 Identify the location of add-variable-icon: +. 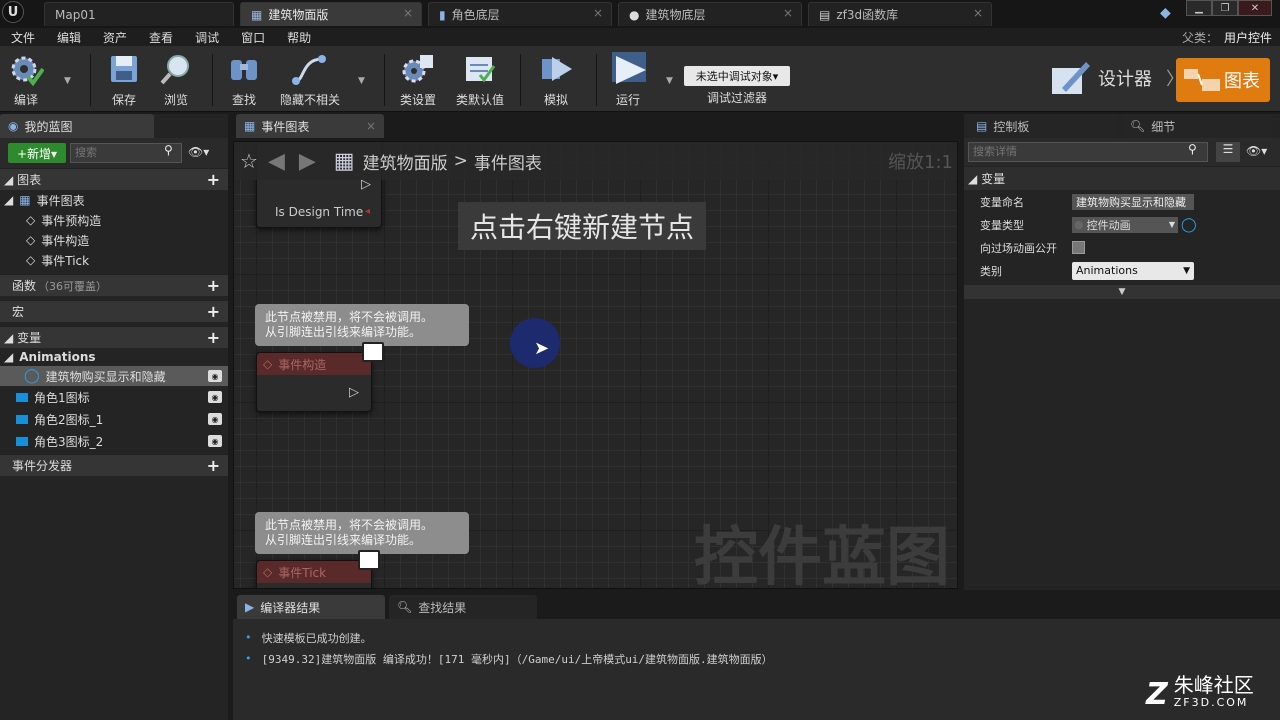
(213, 337).